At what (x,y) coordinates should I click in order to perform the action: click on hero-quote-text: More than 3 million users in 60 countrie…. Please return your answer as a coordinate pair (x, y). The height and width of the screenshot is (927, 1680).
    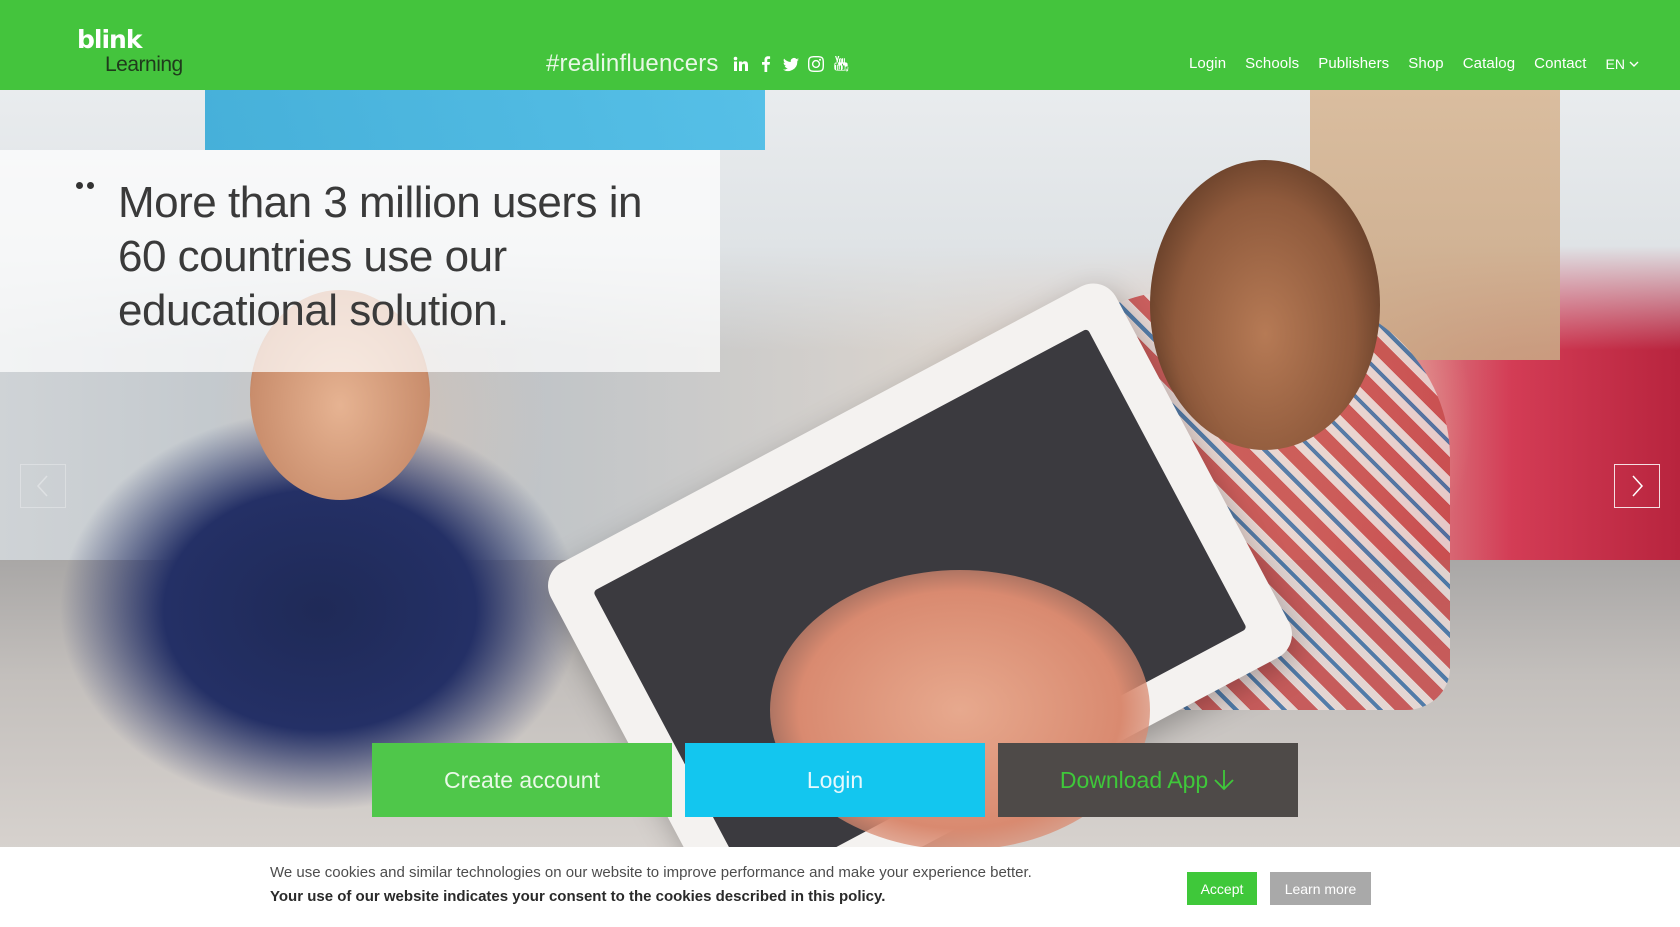
    Looking at the image, I should click on (380, 256).